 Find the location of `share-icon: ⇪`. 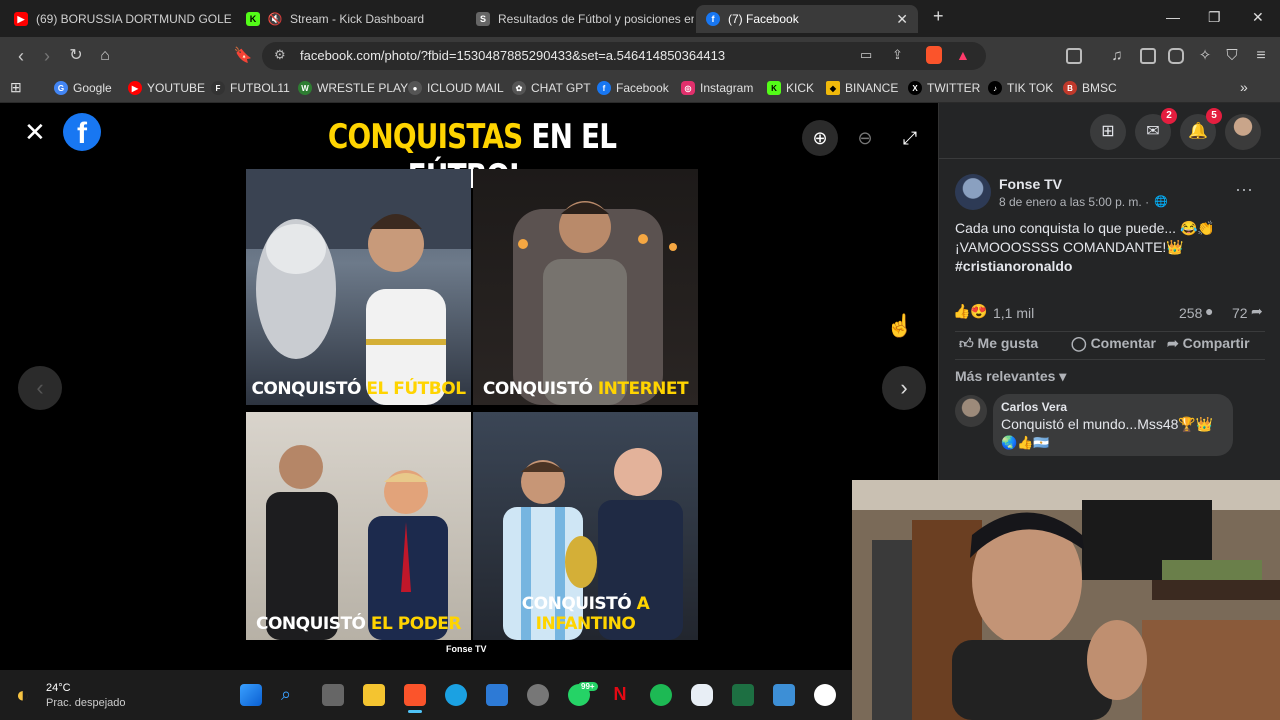

share-icon: ⇪ is located at coordinates (897, 55).